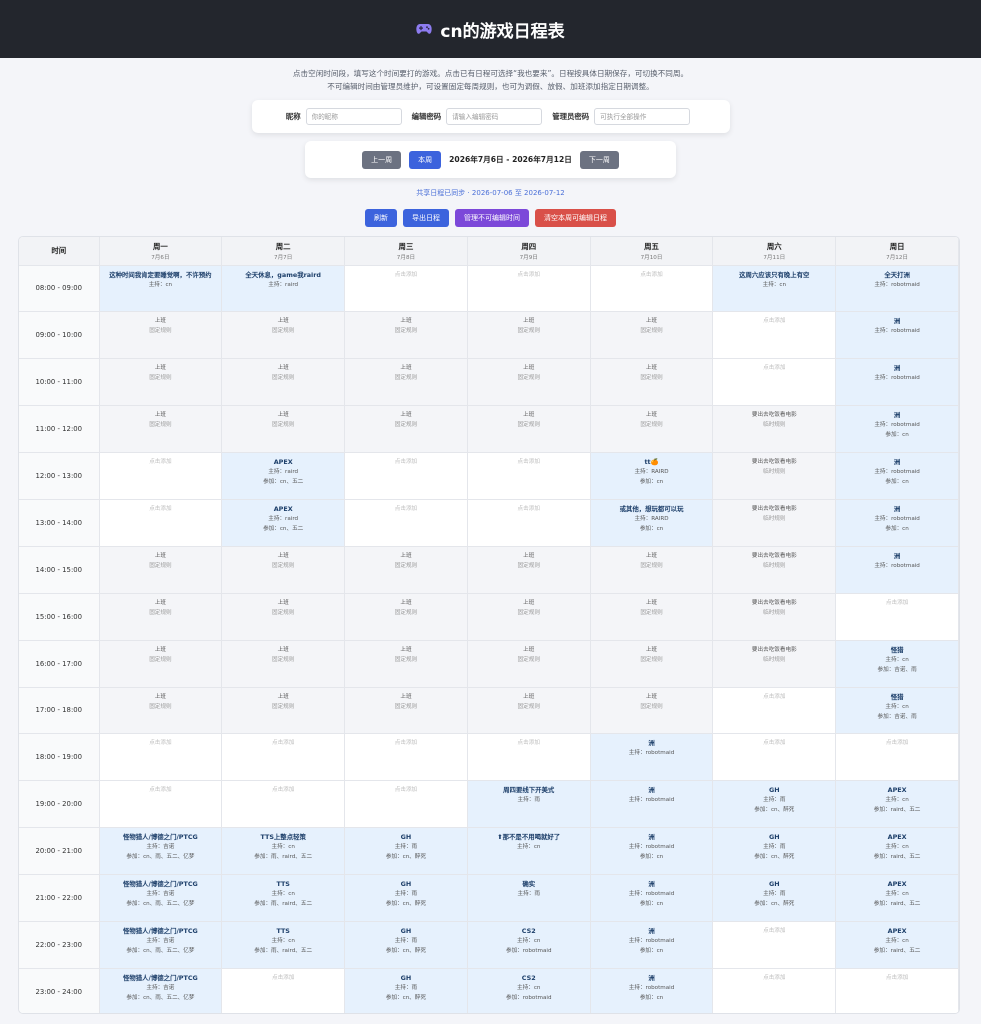 The image size is (981, 1024). Describe the element at coordinates (283, 847) in the screenshot. I see `event-host: 主持：cn` at that location.